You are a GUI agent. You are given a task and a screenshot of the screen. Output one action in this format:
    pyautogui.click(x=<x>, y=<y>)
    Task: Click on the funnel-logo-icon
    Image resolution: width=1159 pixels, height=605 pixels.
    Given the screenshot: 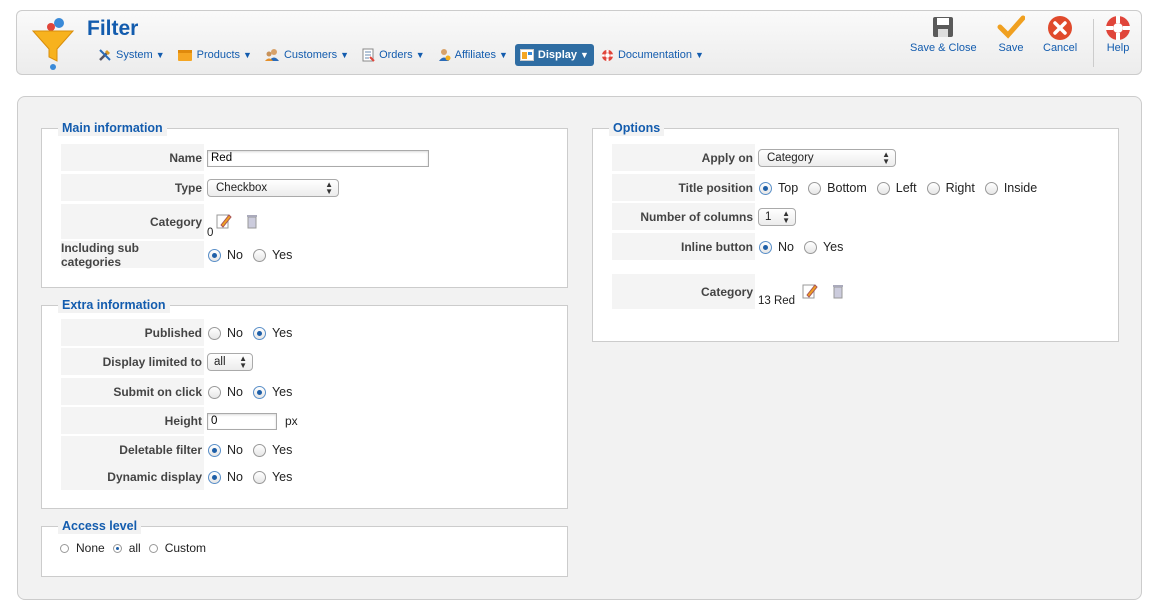 What is the action you would take?
    pyautogui.click(x=53, y=44)
    